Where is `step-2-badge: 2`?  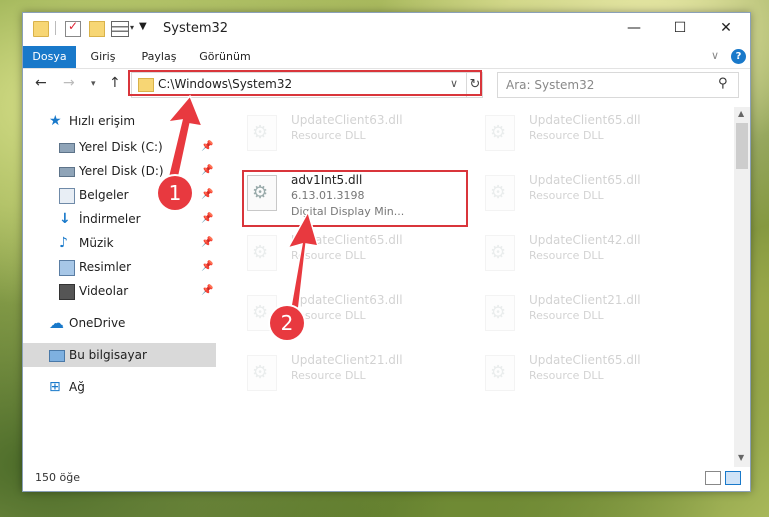
step-2-badge: 2 is located at coordinates (287, 323).